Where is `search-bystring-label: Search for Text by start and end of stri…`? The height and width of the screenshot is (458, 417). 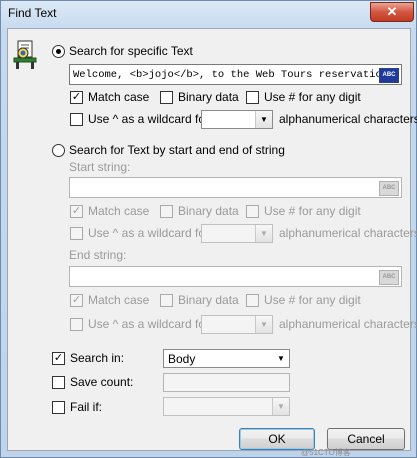 search-bystring-label: Search for Text by start and end of stri… is located at coordinates (177, 150).